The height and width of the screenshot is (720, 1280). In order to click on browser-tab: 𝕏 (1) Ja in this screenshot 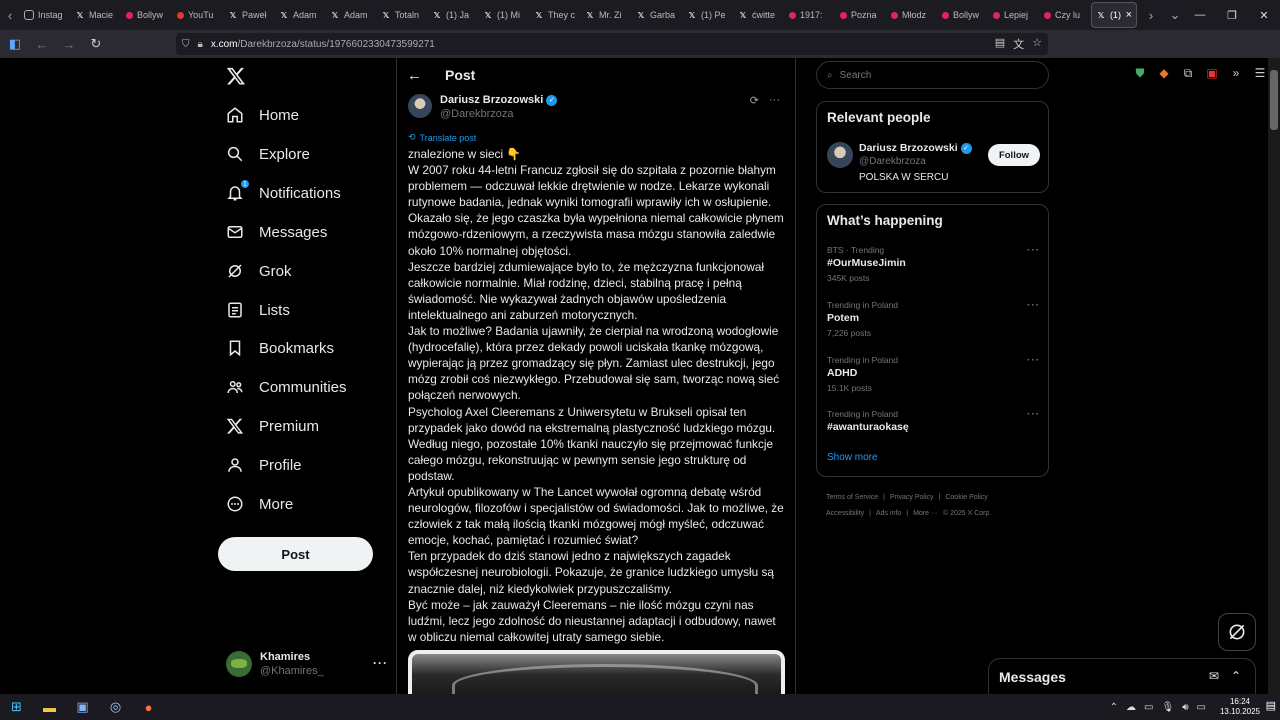, I will do `click(453, 15)`.